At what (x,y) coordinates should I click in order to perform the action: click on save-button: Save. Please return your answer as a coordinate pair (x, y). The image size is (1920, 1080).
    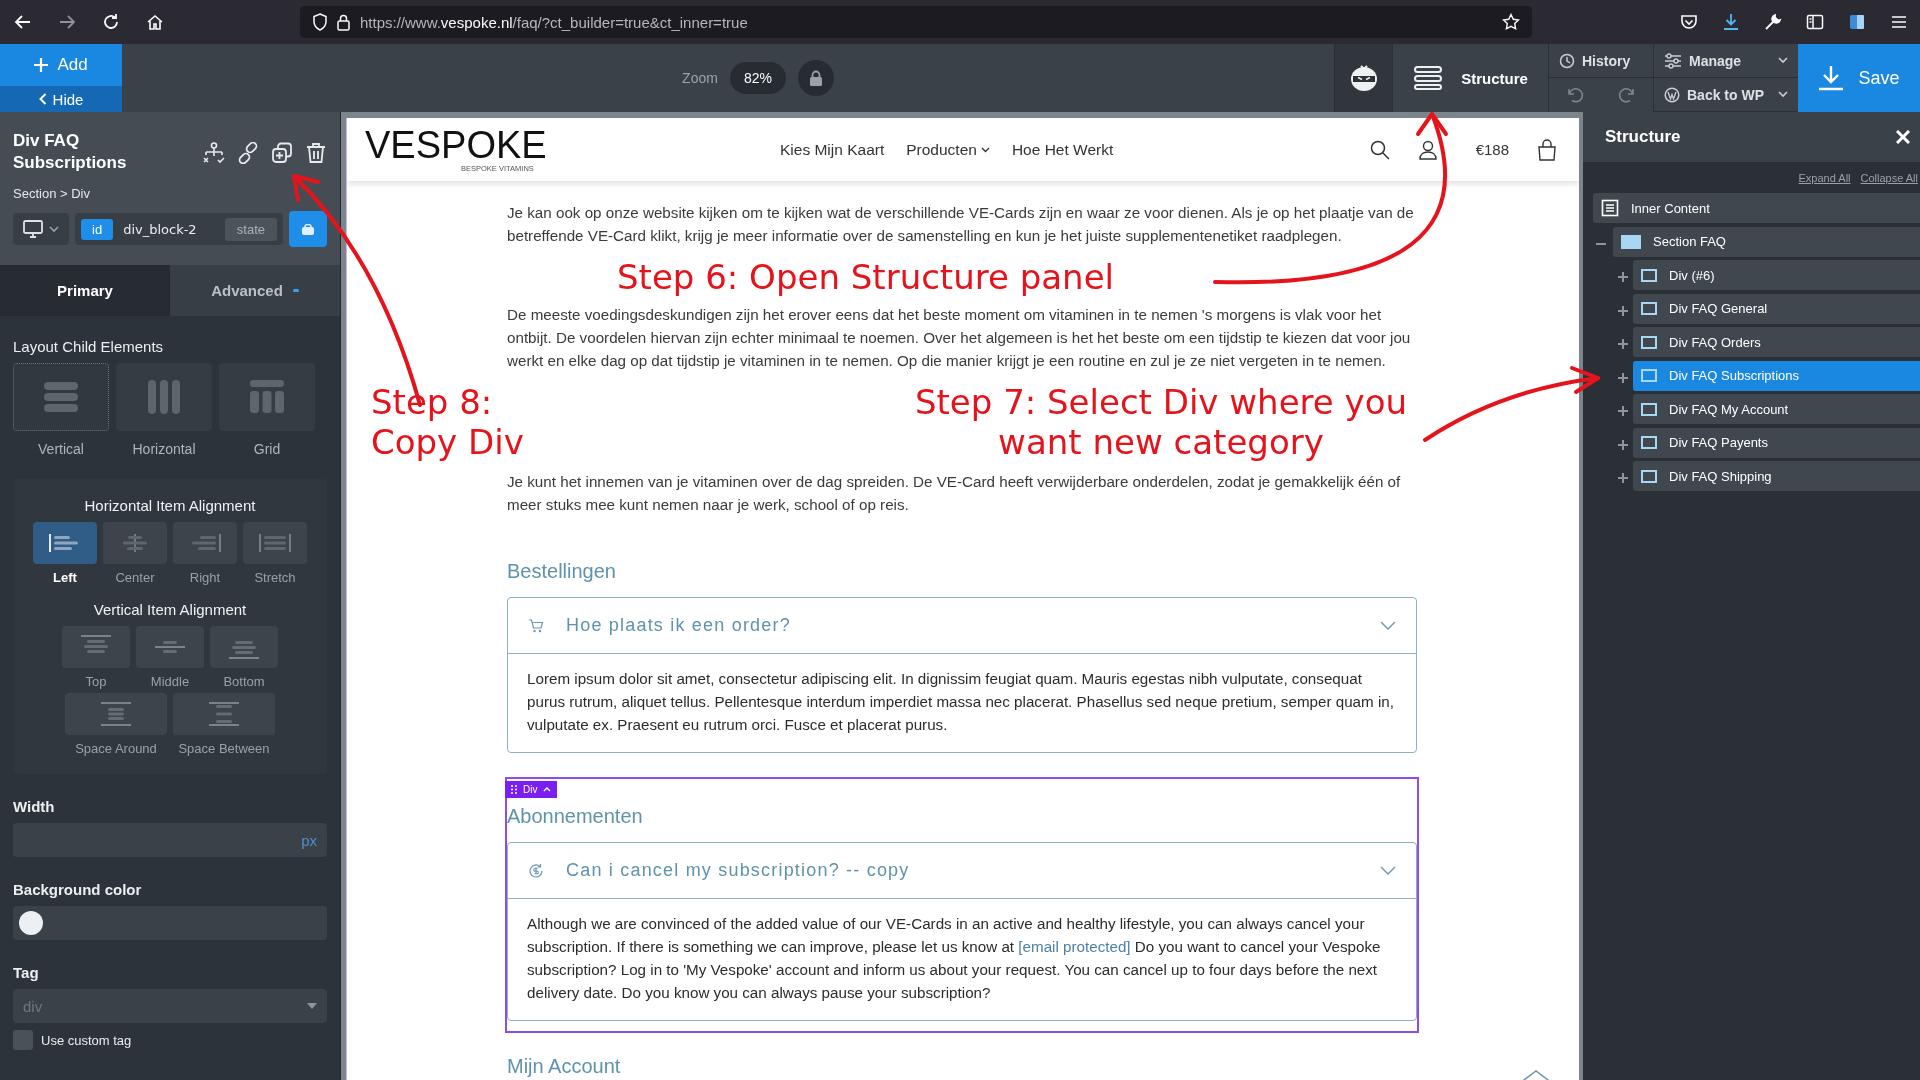
    Looking at the image, I should click on (1859, 78).